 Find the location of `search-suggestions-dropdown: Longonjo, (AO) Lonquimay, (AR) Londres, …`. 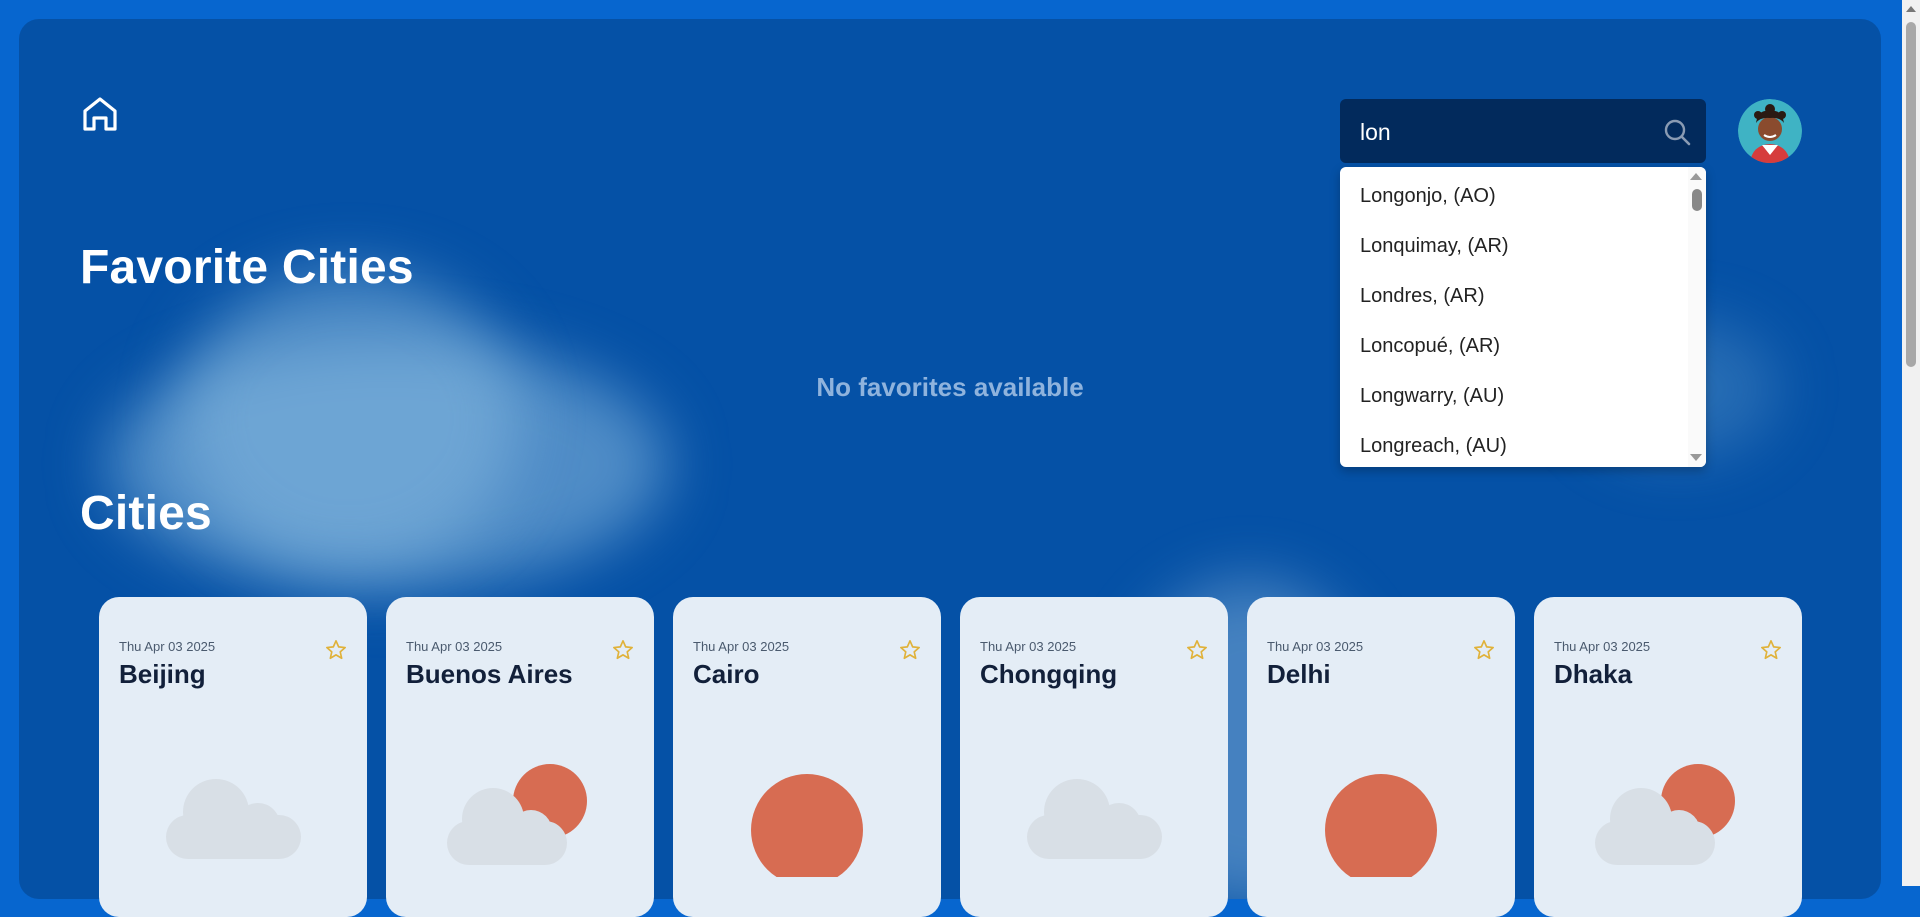

search-suggestions-dropdown: Longonjo, (AO) Lonquimay, (AR) Londres, … is located at coordinates (1523, 317).